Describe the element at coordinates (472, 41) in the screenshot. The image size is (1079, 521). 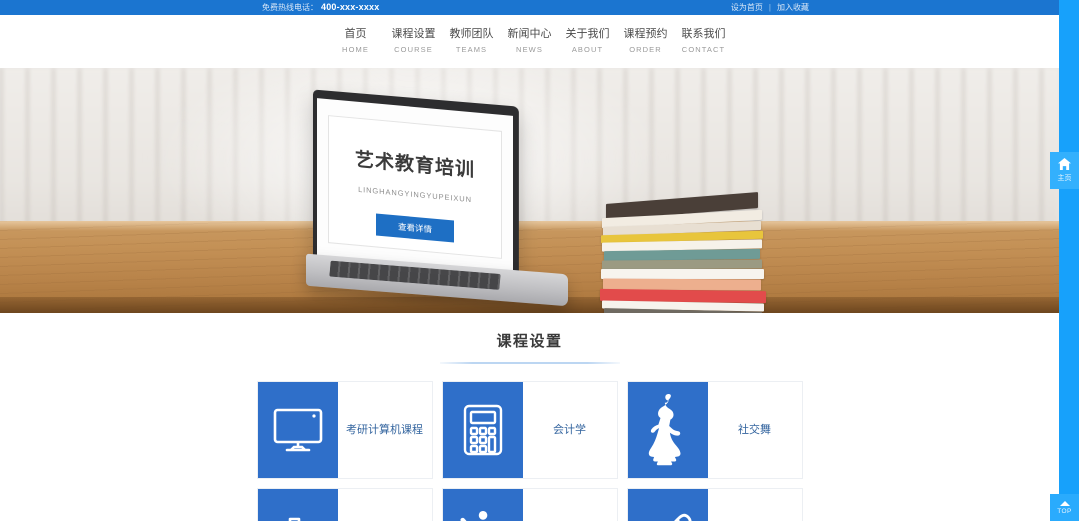
I see `nav-item-teams: 教师团队 TEAMS` at that location.